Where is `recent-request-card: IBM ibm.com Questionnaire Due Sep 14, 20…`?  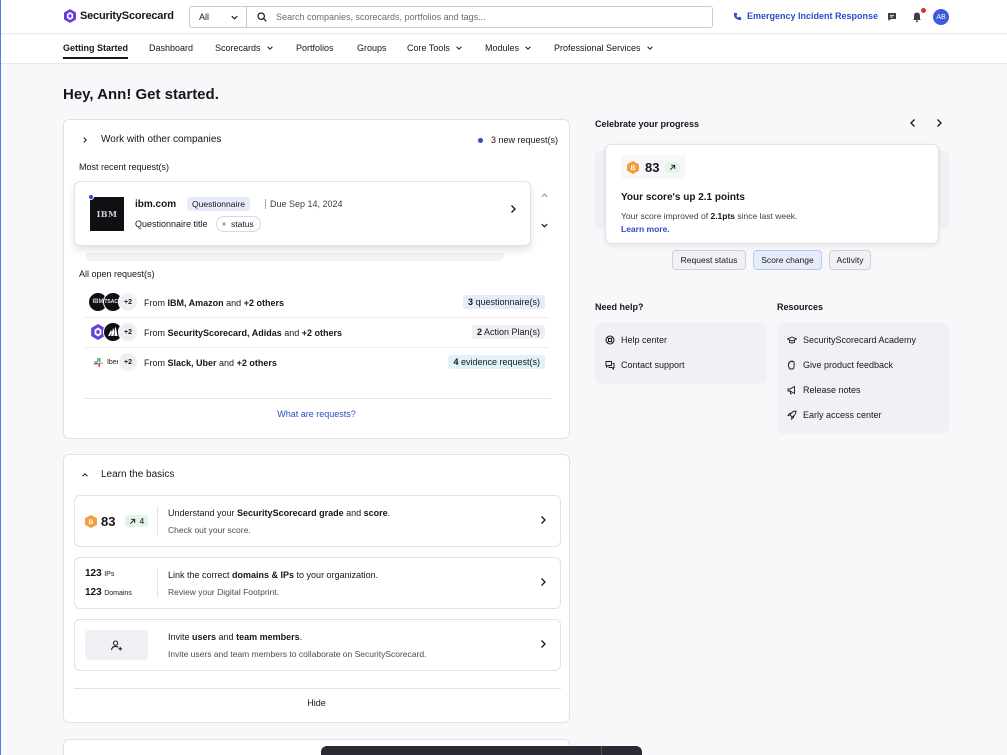
recent-request-card: IBM ibm.com Questionnaire Due Sep 14, 20… is located at coordinates (302, 213).